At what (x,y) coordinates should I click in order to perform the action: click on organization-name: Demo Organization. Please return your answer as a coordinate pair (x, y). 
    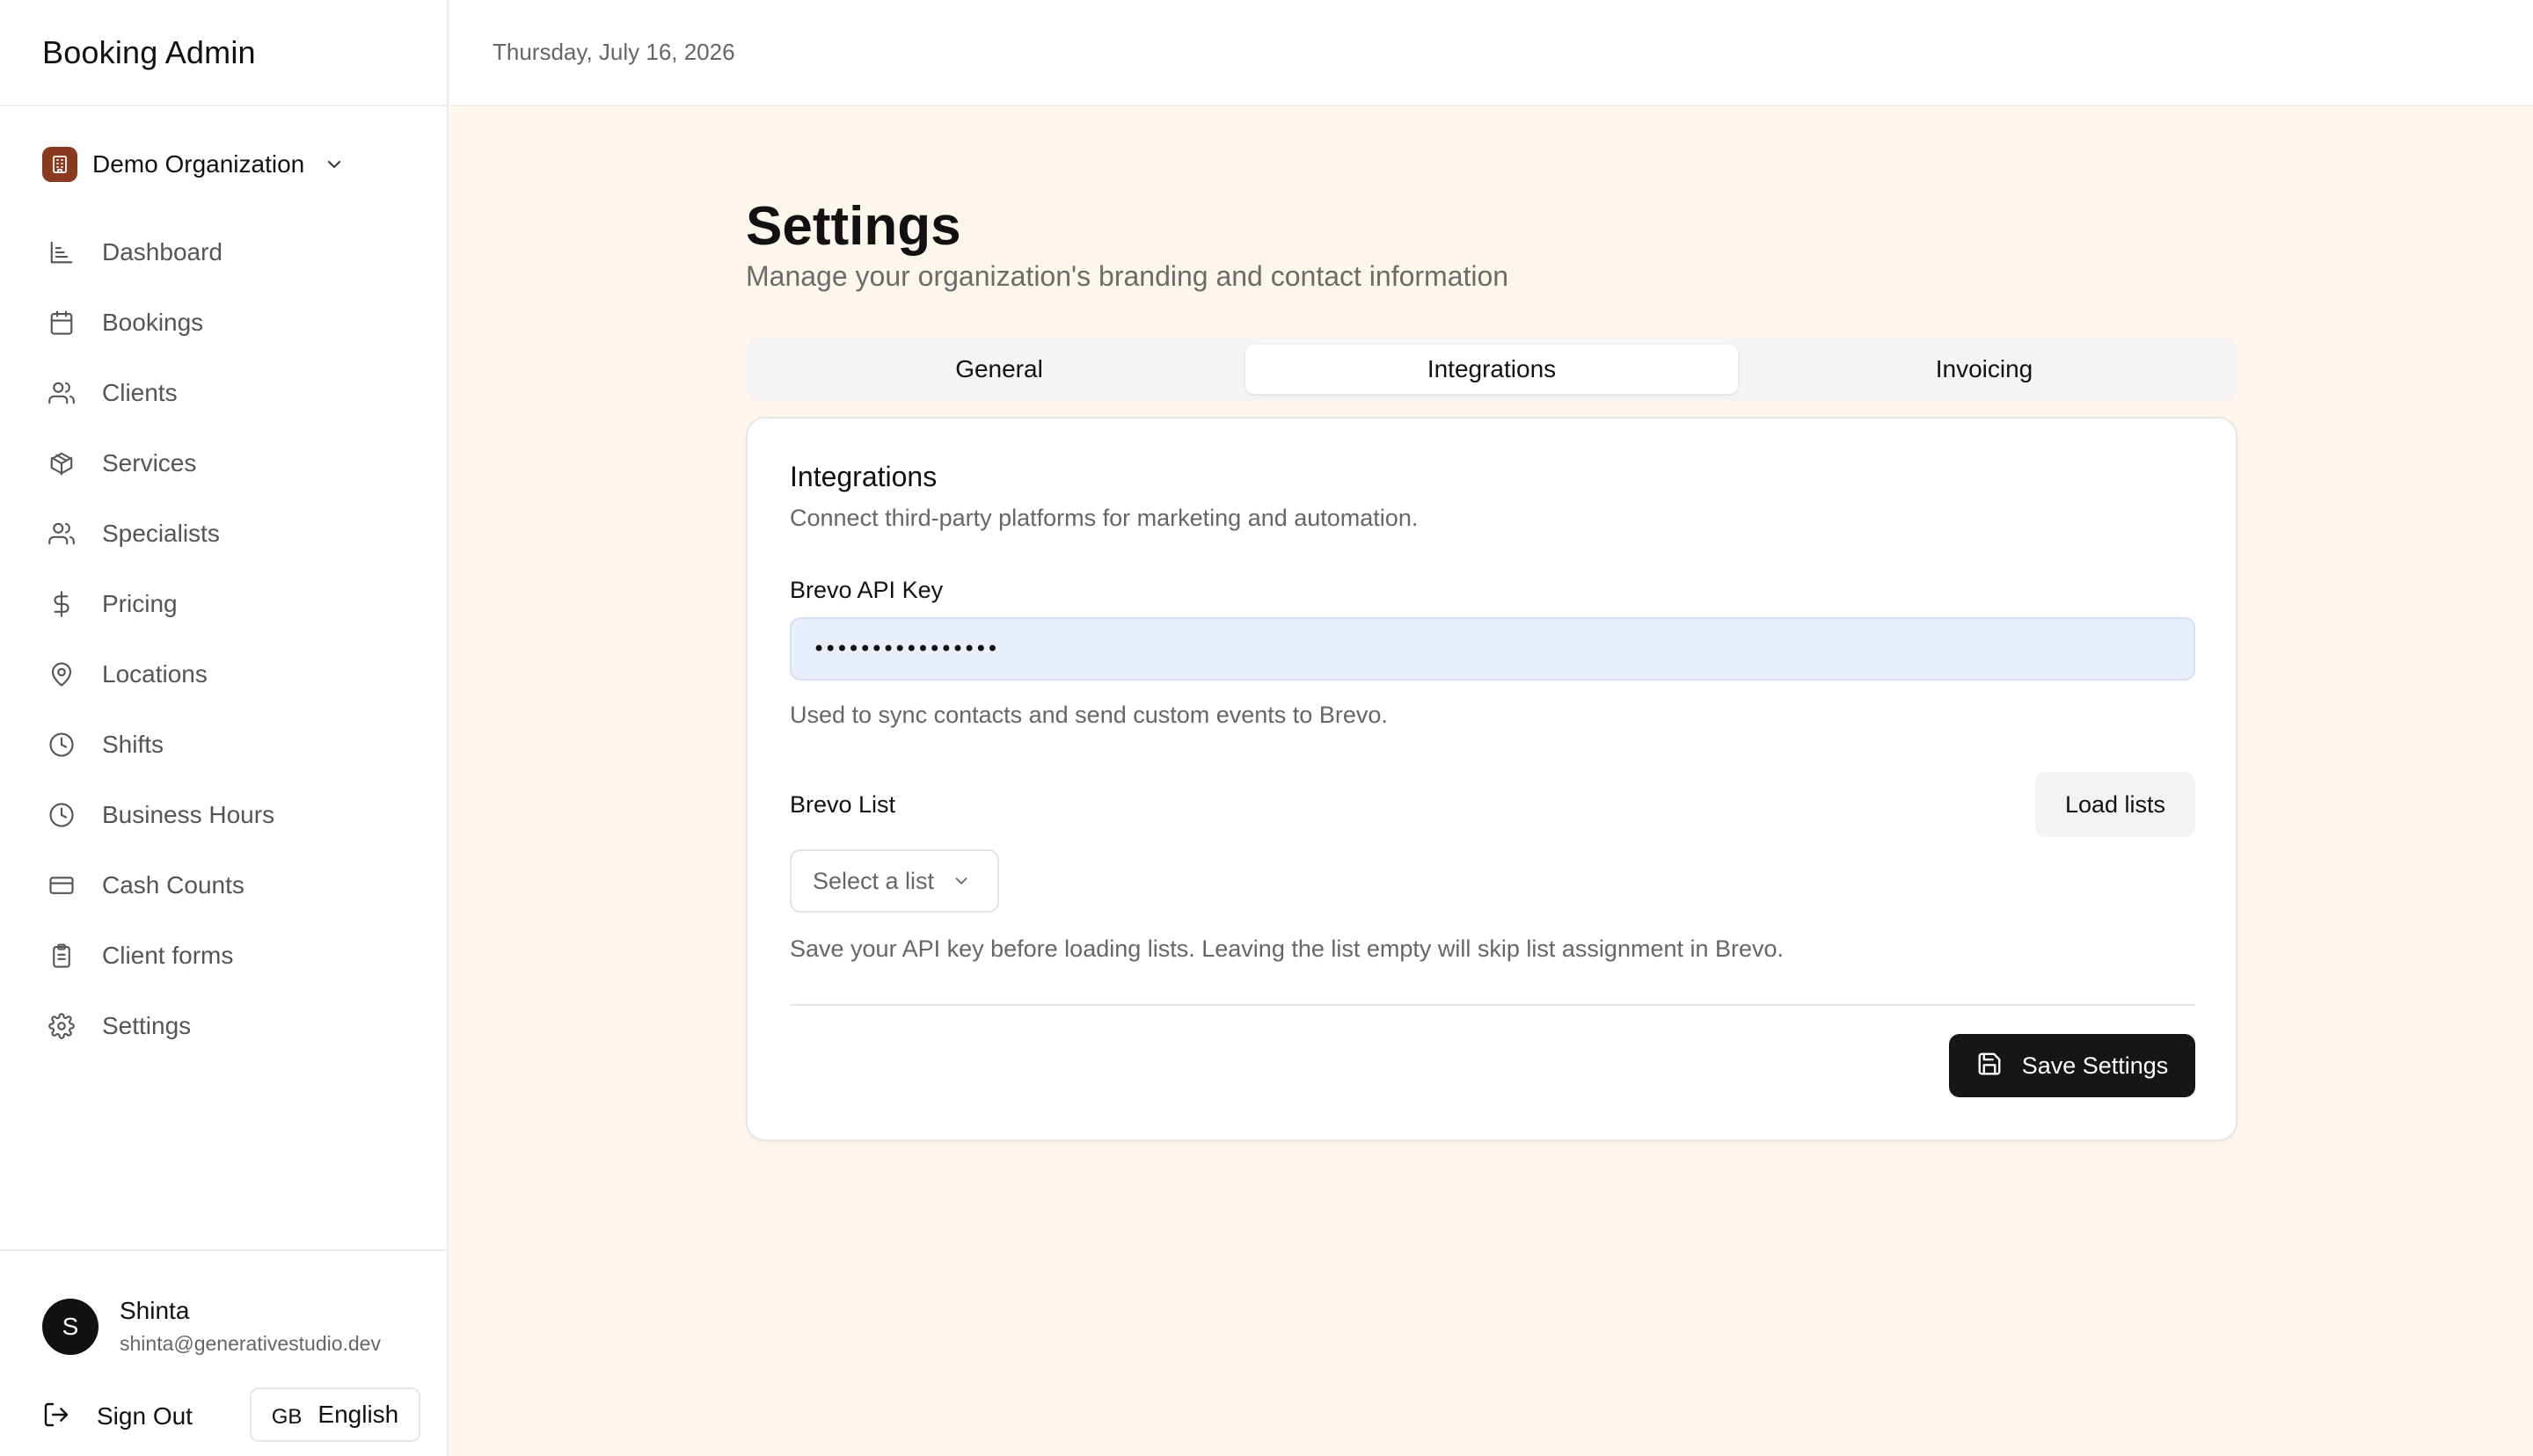
    Looking at the image, I should click on (198, 164).